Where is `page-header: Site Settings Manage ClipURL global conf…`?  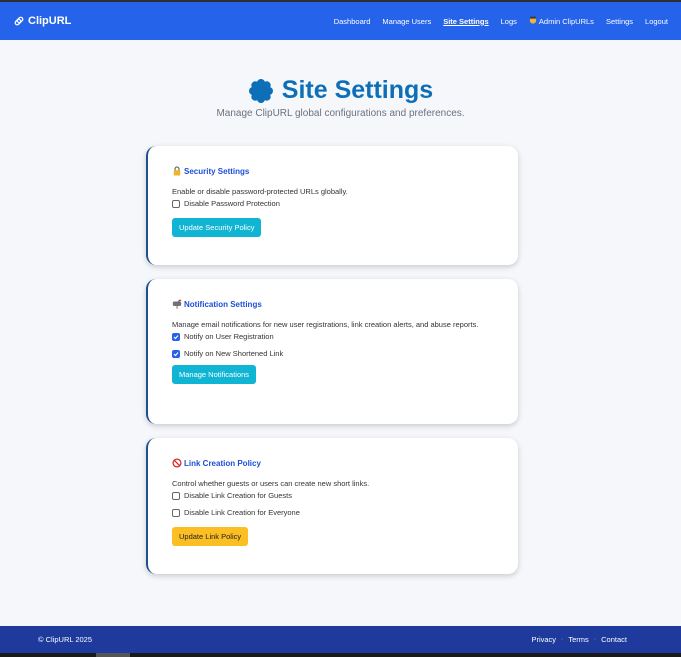
page-header: Site Settings Manage ClipURL global conf… is located at coordinates (340, 97).